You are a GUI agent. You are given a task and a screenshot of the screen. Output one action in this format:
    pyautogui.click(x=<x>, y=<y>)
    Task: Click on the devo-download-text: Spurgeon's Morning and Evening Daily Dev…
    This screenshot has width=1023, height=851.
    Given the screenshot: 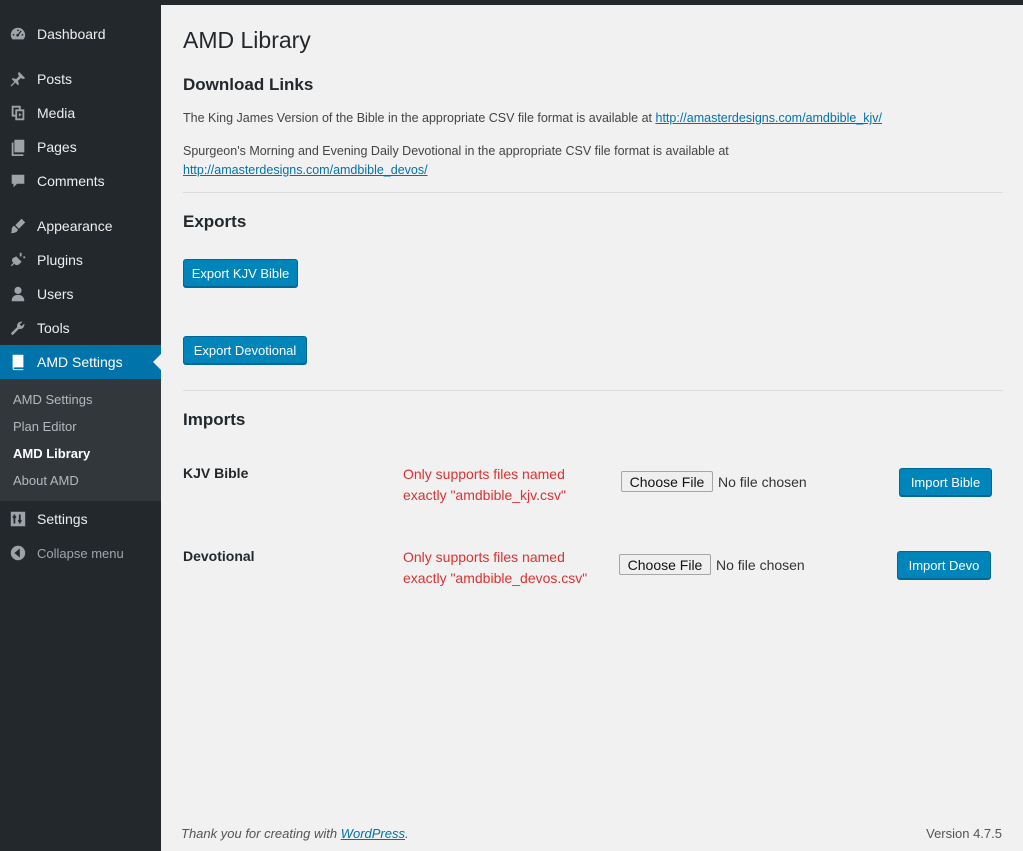 What is the action you would take?
    pyautogui.click(x=493, y=161)
    